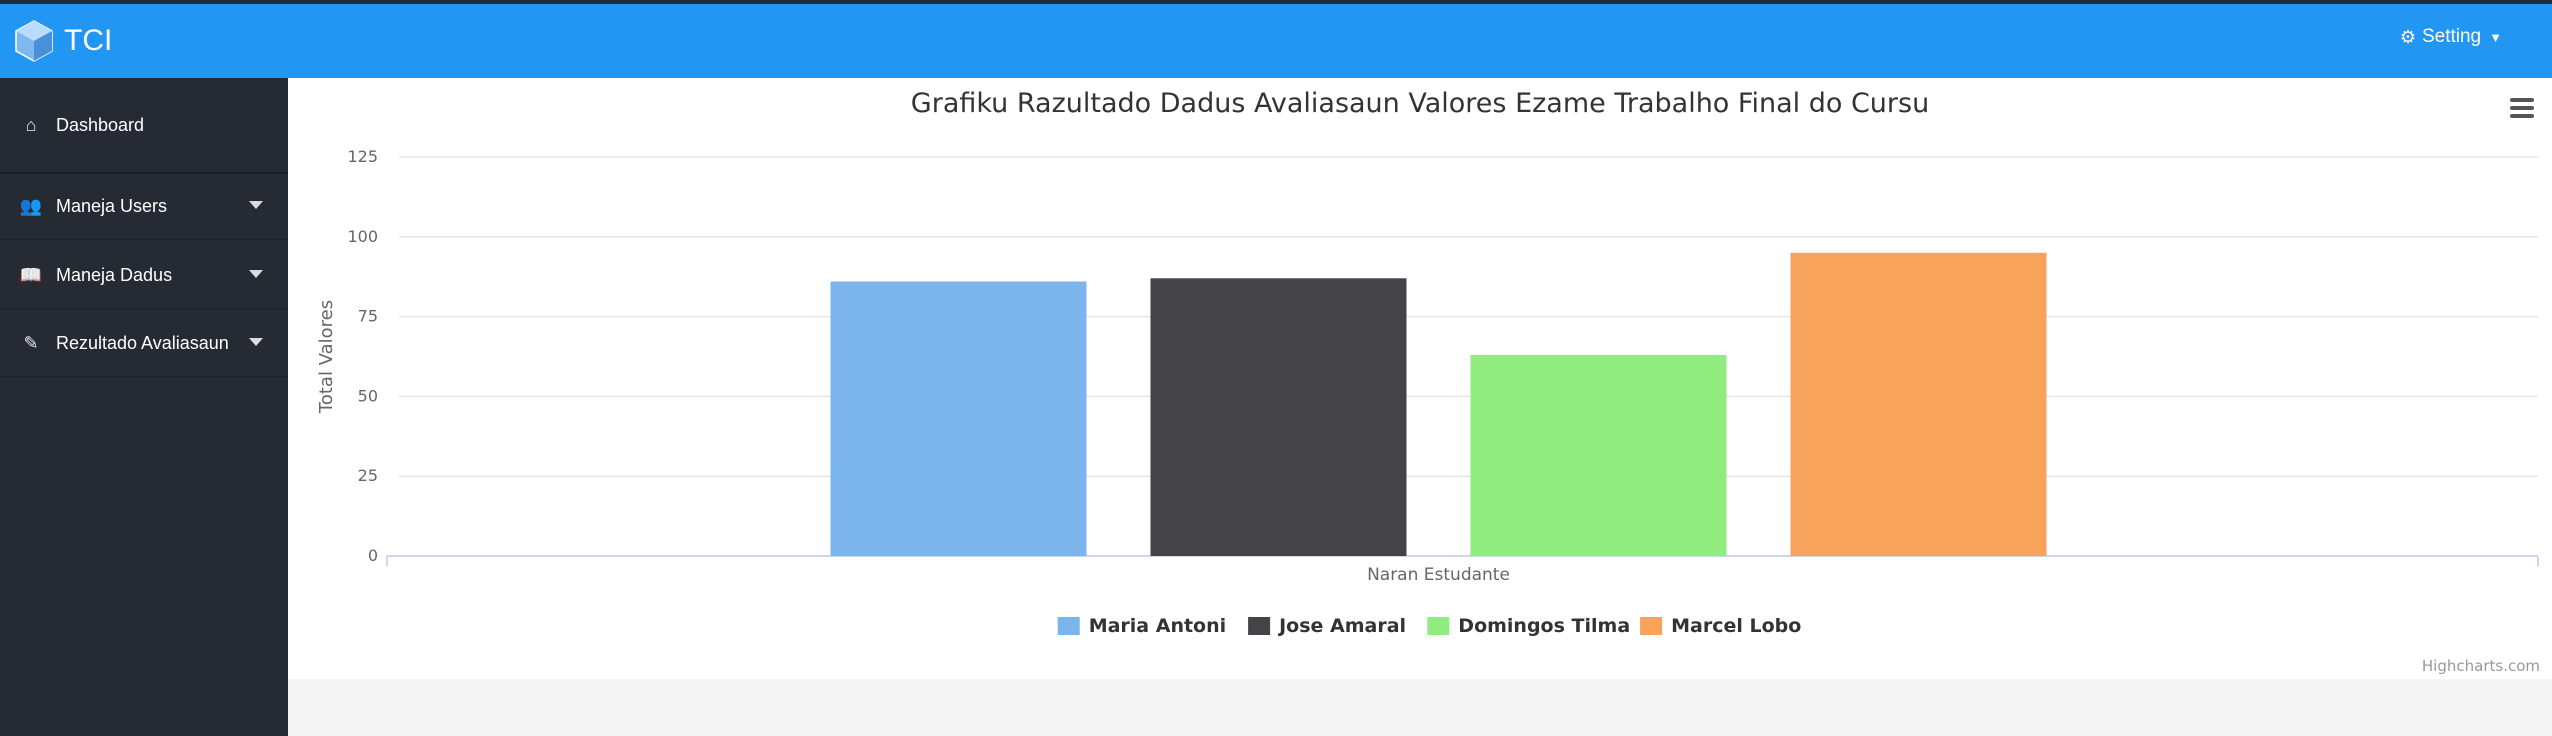 This screenshot has height=736, width=2552. I want to click on sidebar-item-label: Dashboard, so click(100, 124).